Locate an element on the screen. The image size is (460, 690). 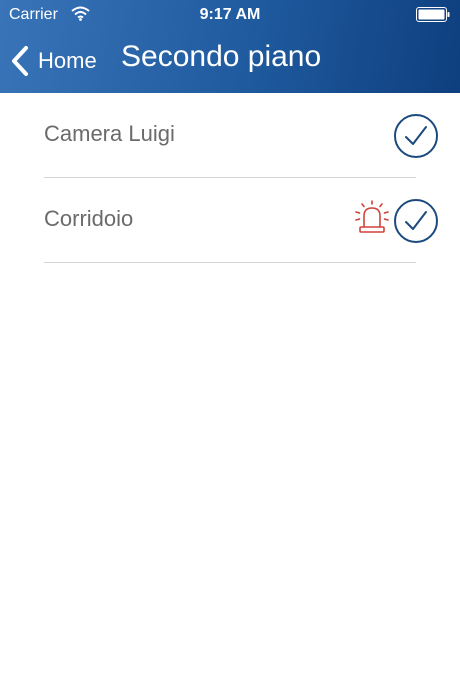
chevron-left-icon is located at coordinates (20, 61).